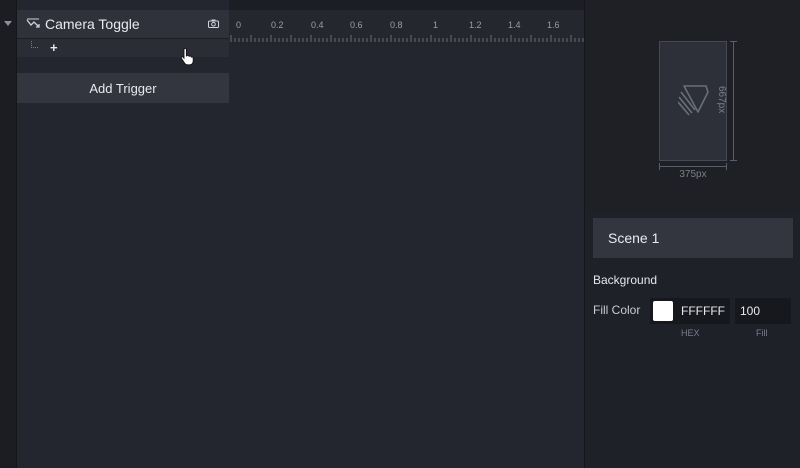  I want to click on collapse-caret-icon, so click(8, 23).